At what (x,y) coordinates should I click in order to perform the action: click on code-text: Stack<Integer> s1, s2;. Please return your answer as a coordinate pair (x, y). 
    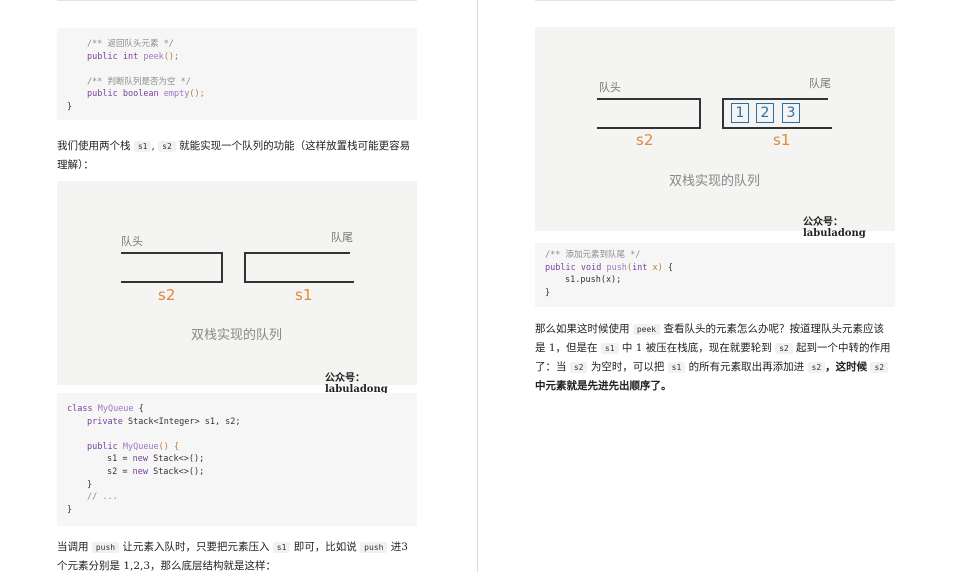
    Looking at the image, I should click on (184, 421).